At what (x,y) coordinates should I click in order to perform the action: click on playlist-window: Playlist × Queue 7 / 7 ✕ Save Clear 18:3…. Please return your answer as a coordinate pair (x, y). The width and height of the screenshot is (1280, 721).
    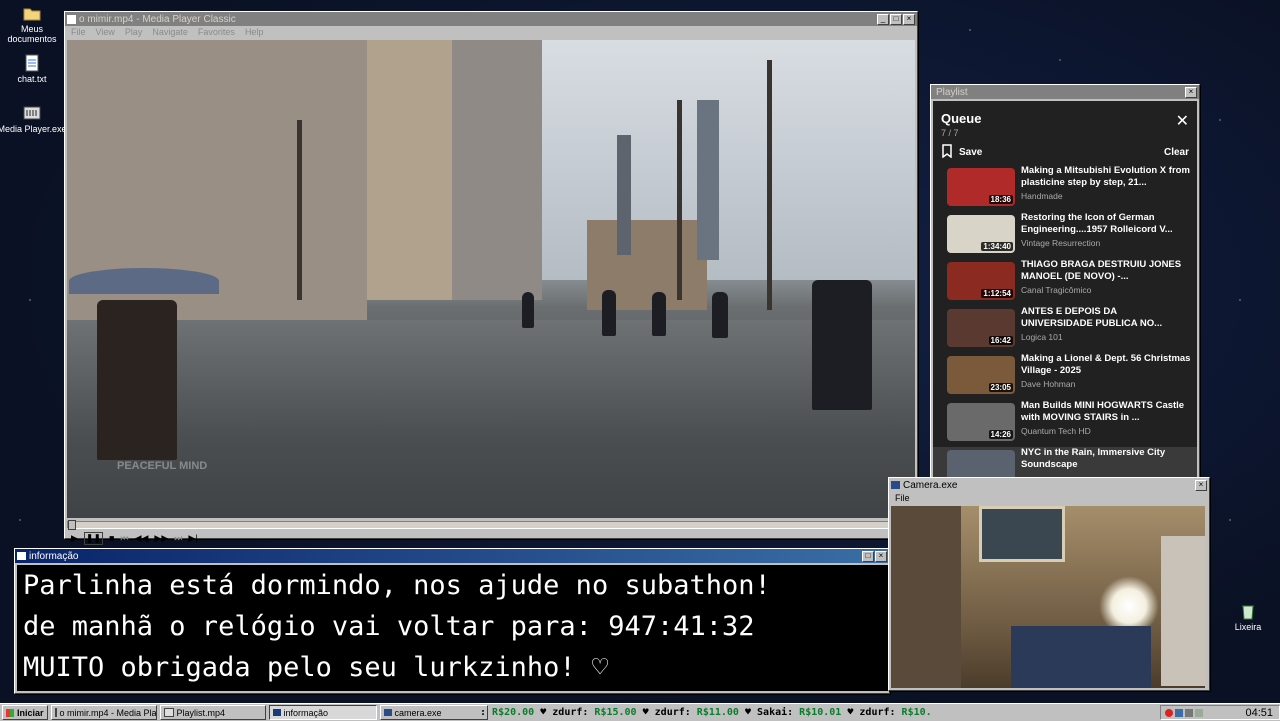
    Looking at the image, I should click on (1065, 282).